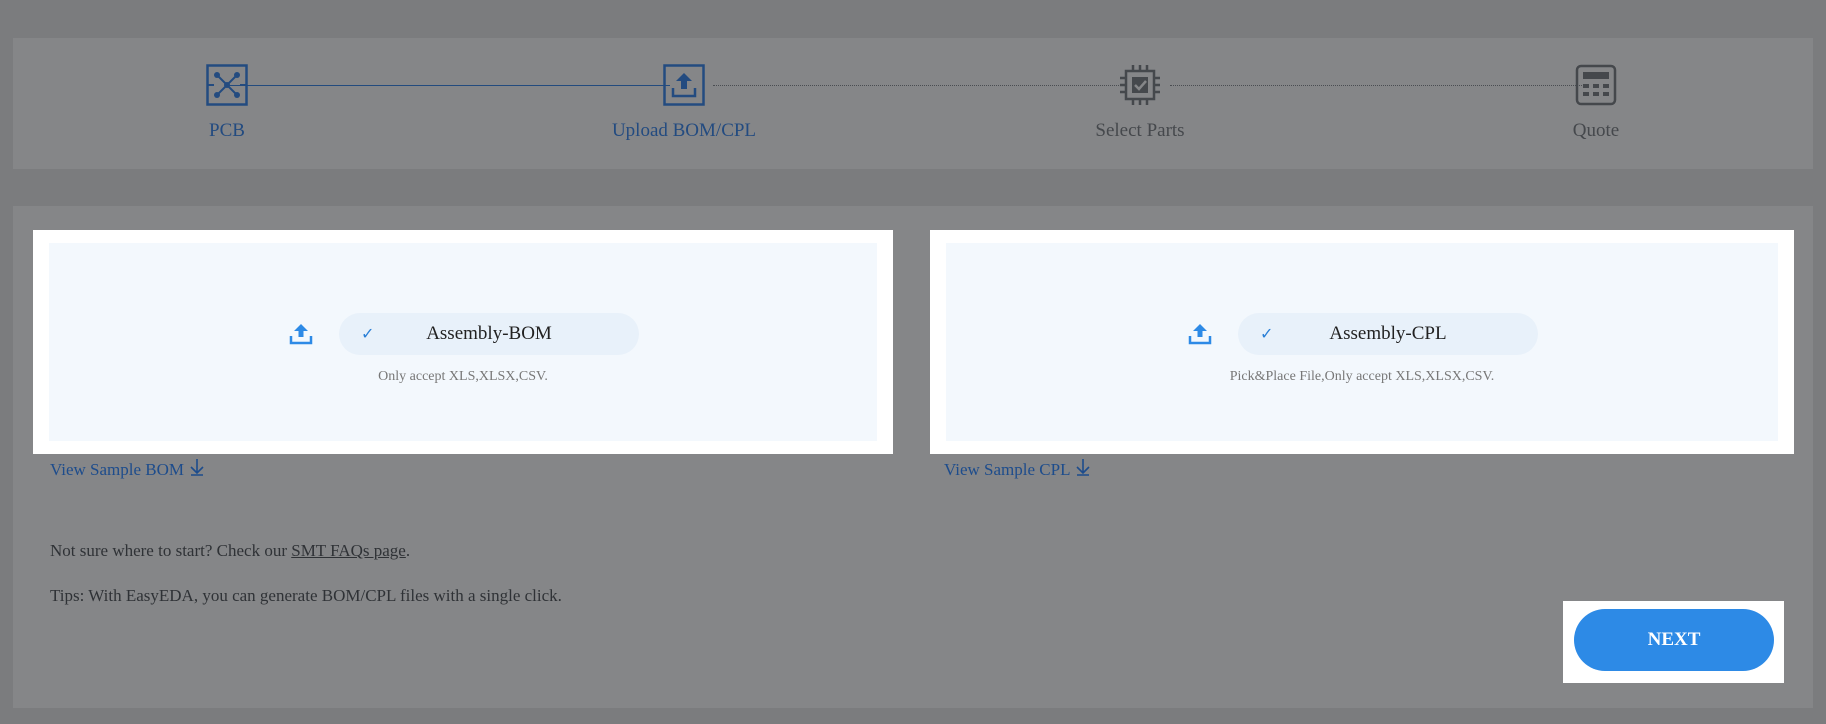 The width and height of the screenshot is (1826, 724). I want to click on step-label: Quote, so click(1596, 130).